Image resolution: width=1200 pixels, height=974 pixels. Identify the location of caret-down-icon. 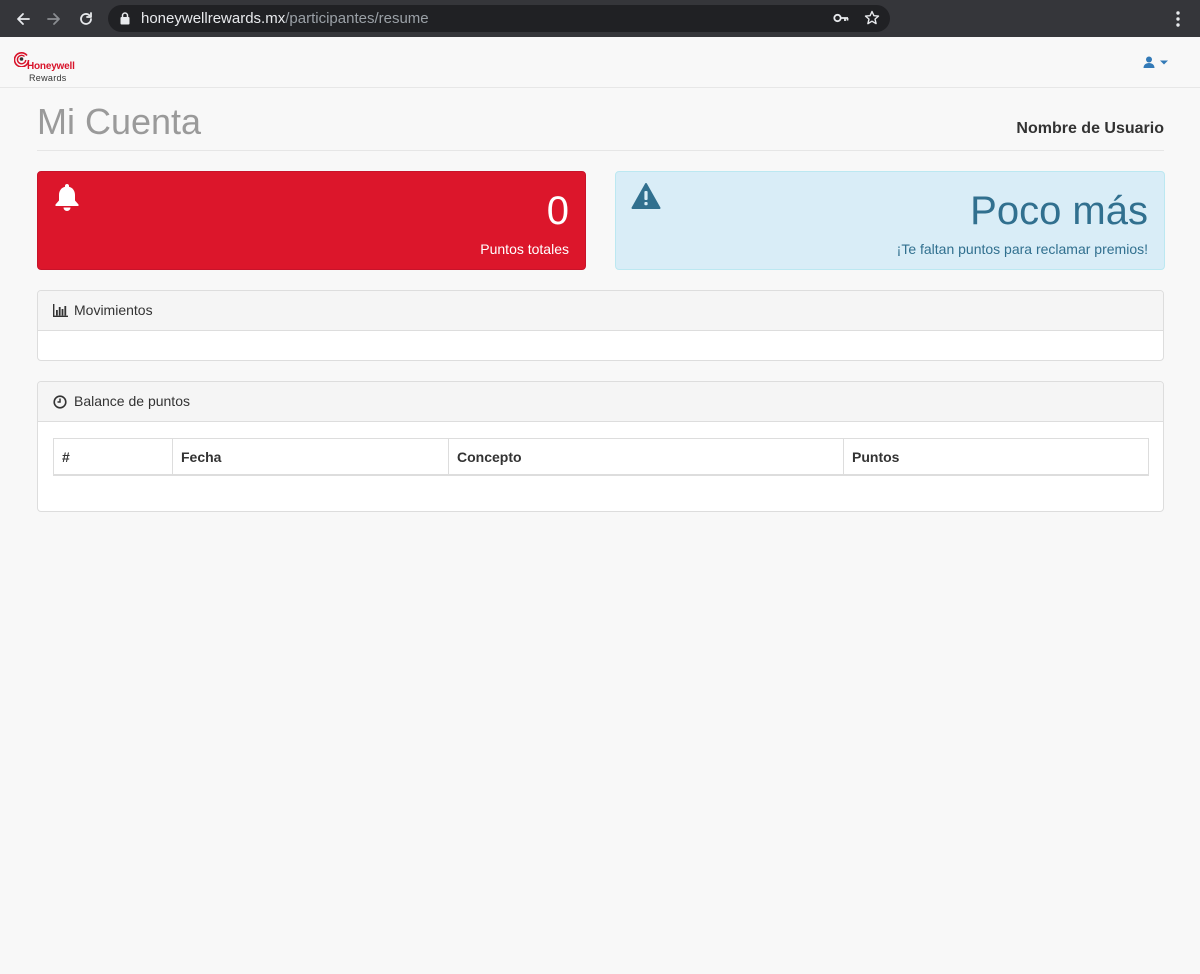
(1164, 62).